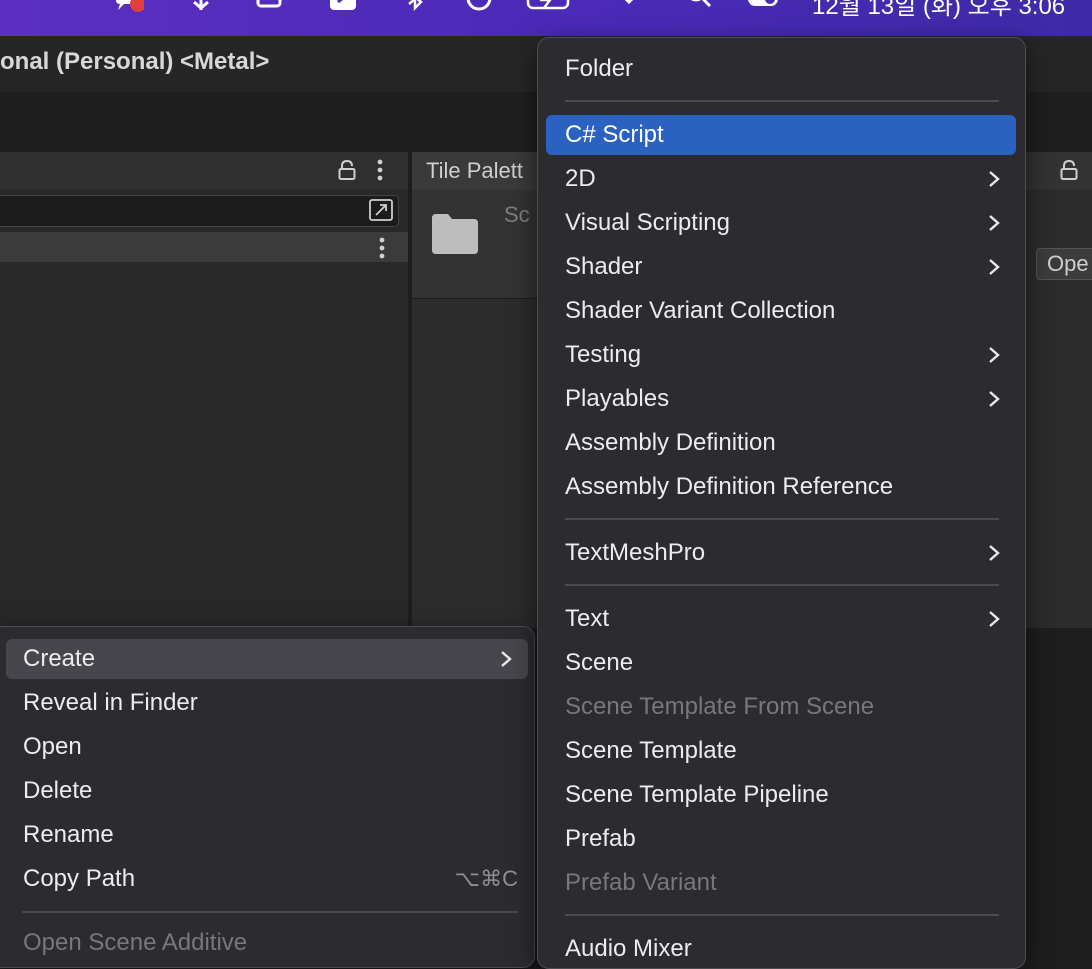 Image resolution: width=1092 pixels, height=969 pixels. I want to click on menu-item-label: Visual Scripting, so click(647, 222).